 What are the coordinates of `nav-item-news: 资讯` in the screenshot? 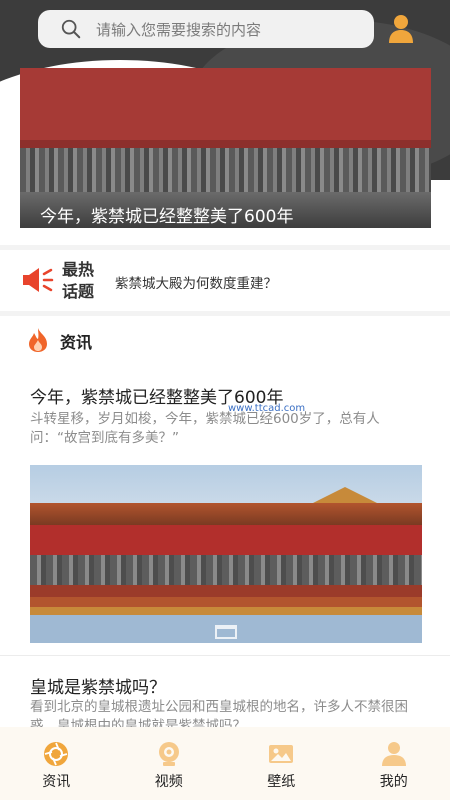 It's located at (56, 763).